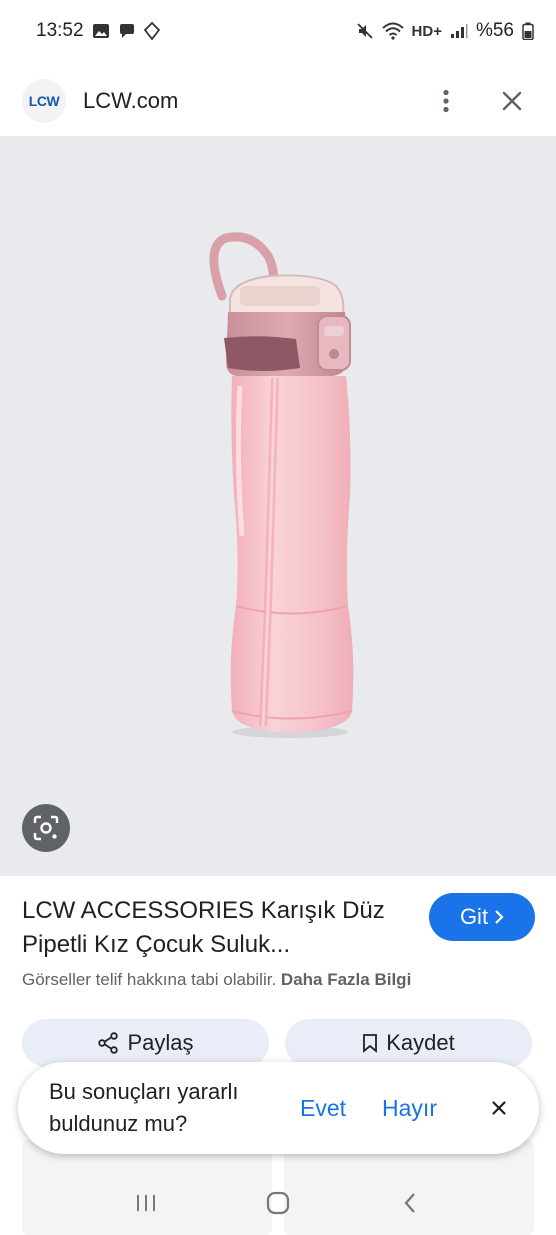 Image resolution: width=556 pixels, height=1235 pixels. I want to click on feedback-yes-button: Evet, so click(323, 1108).